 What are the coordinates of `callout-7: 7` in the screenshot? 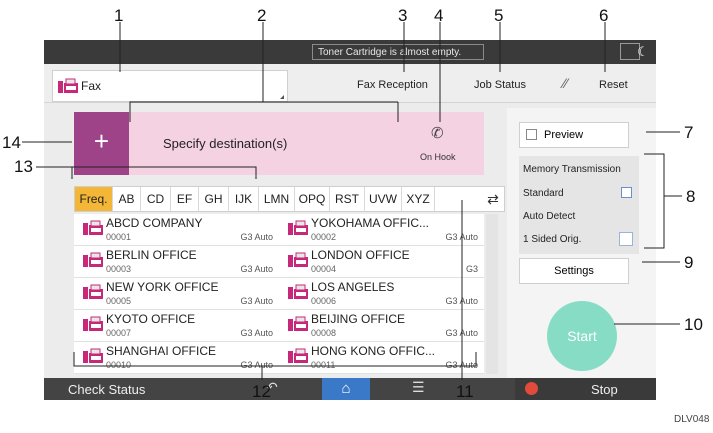 It's located at (689, 132).